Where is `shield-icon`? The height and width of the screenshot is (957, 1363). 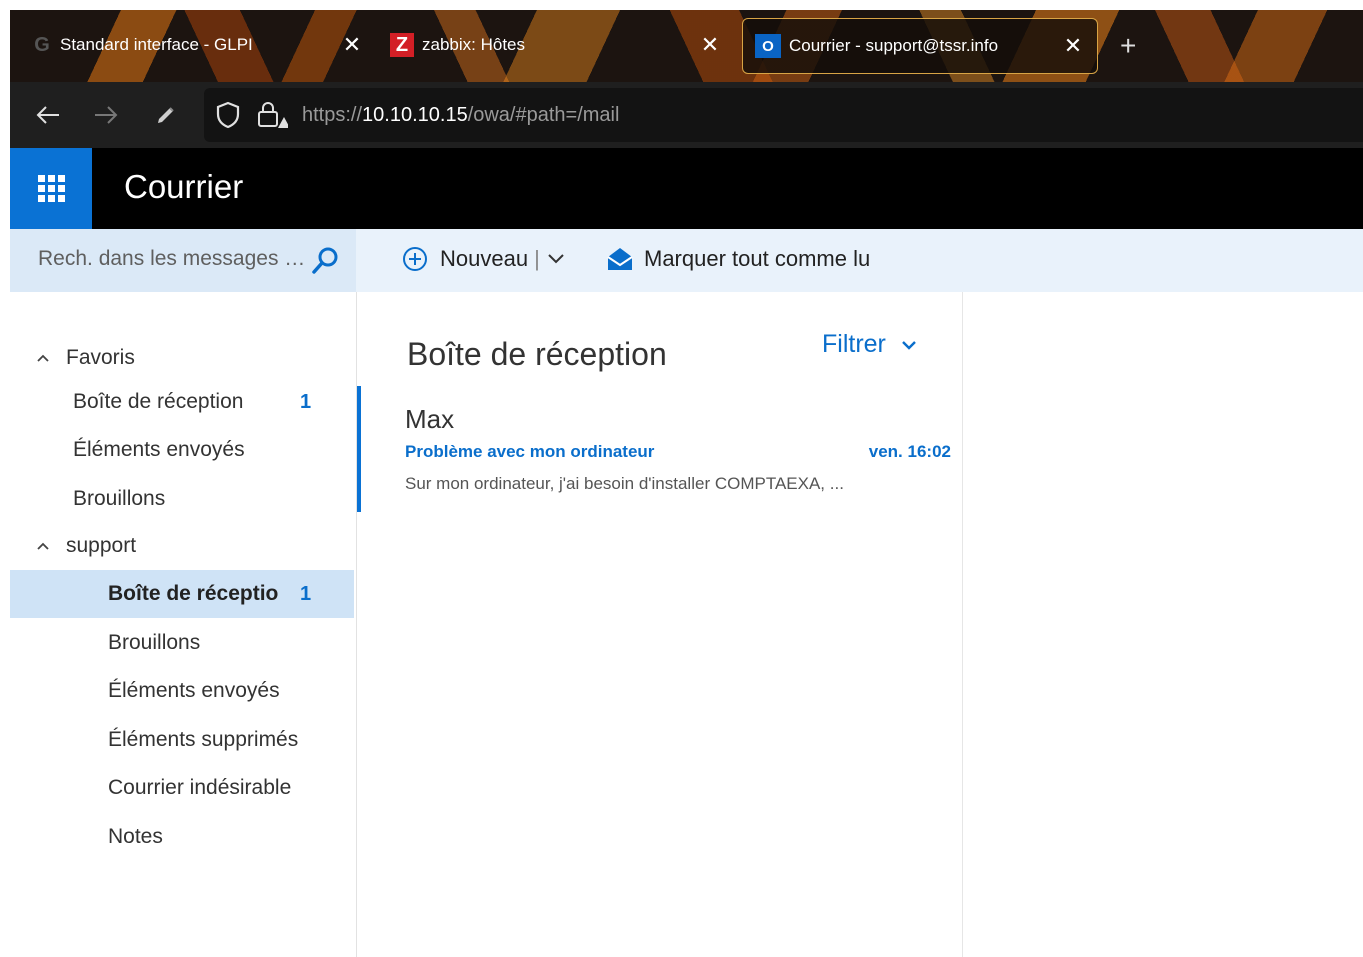 shield-icon is located at coordinates (229, 115).